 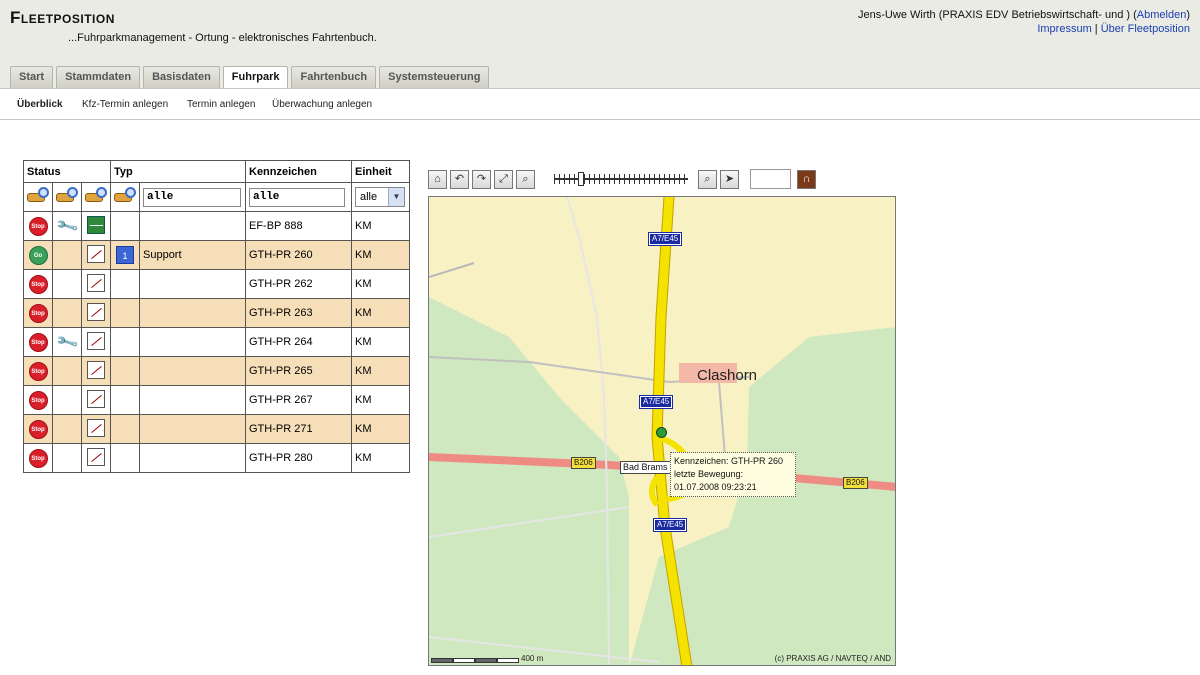 I want to click on kennzeichen-cell: GTH-PR 265, so click(x=298, y=371).